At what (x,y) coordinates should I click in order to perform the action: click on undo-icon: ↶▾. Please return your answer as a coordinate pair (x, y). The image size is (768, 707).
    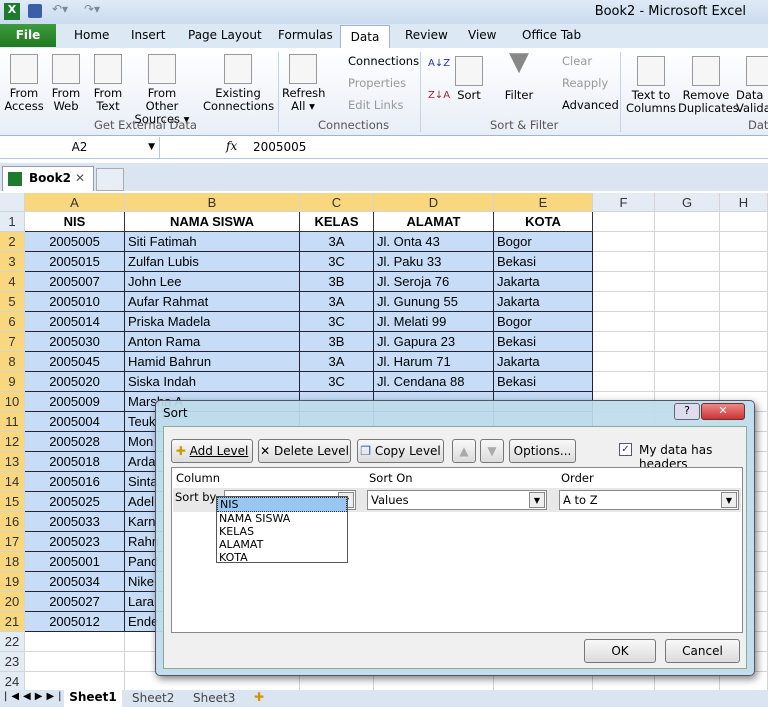
    Looking at the image, I should click on (60, 9).